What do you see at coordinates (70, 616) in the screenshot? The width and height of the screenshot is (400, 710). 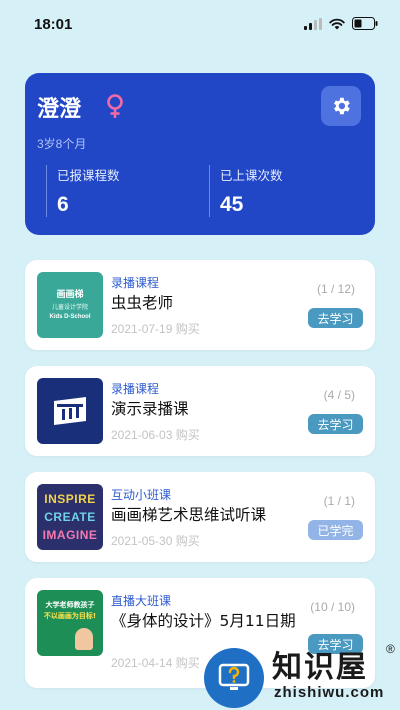 I see `thumb-line: 不以画画为目标!` at bounding box center [70, 616].